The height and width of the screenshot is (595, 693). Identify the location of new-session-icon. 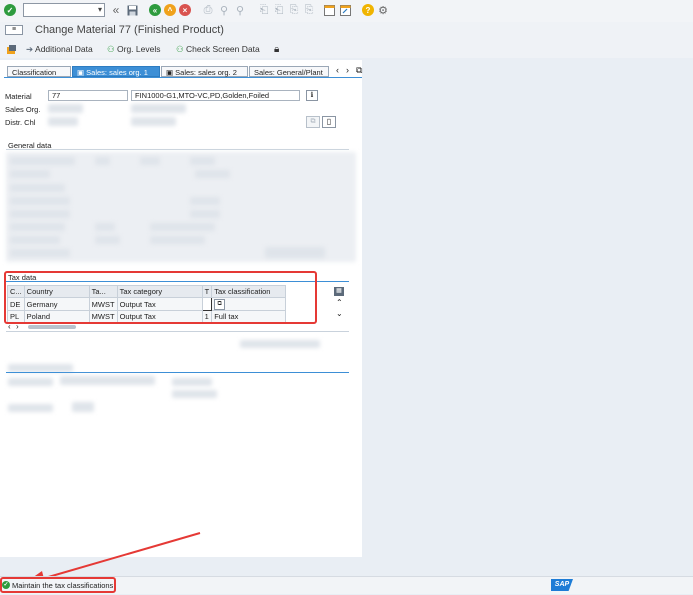
(329, 10).